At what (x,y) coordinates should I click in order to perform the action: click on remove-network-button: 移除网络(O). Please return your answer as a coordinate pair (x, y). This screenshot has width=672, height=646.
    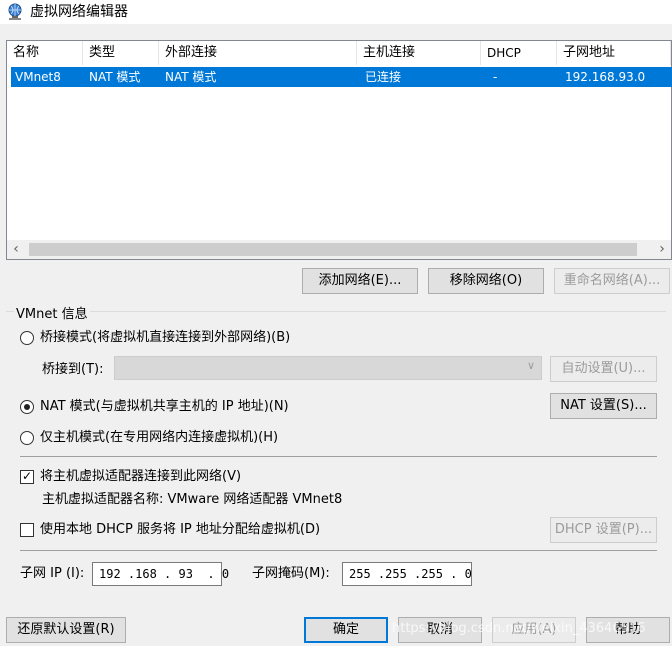
    Looking at the image, I should click on (486, 281).